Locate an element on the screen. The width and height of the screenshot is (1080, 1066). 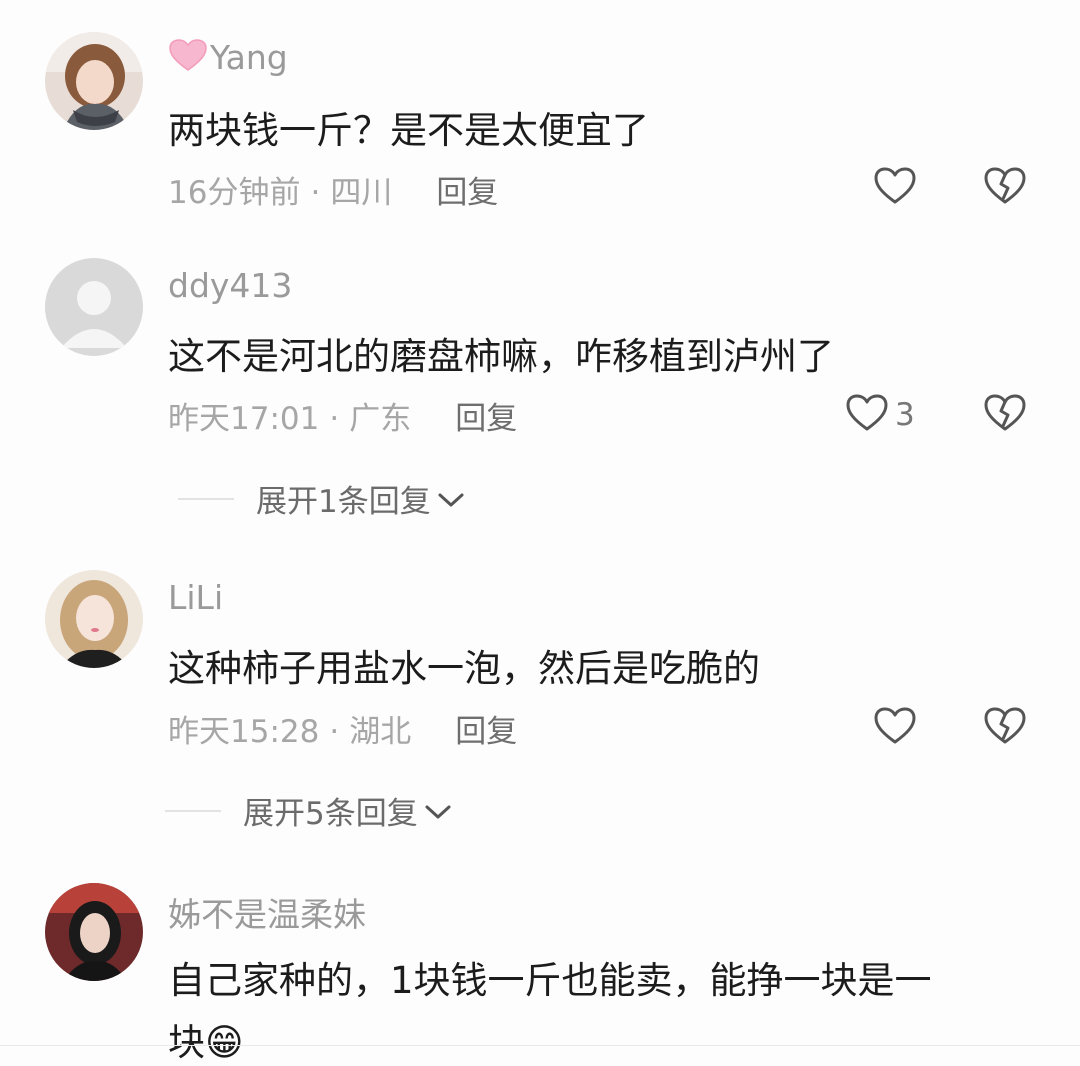
comment-text: 两块钱一斤？是不是太便宜了 is located at coordinates (408, 130).